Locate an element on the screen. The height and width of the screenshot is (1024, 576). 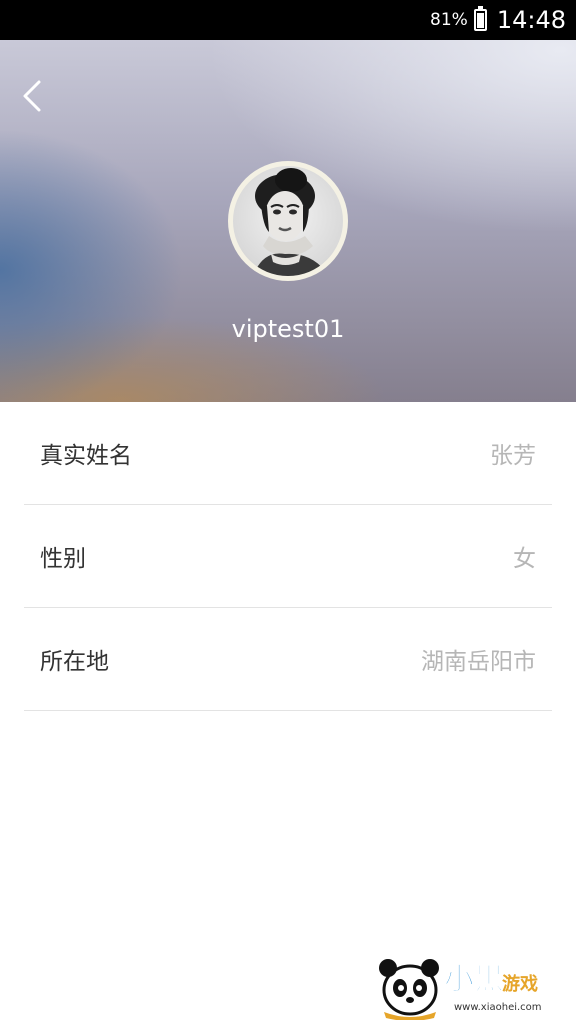
list-item-gender: 性别 女 is located at coordinates (288, 556).